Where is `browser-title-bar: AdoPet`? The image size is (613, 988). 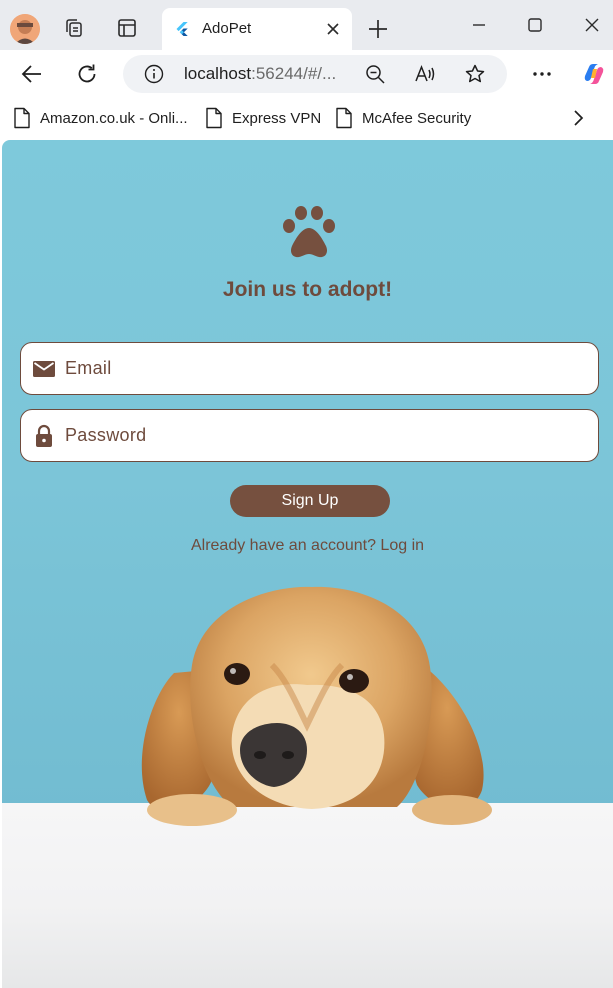 browser-title-bar: AdoPet is located at coordinates (306, 25).